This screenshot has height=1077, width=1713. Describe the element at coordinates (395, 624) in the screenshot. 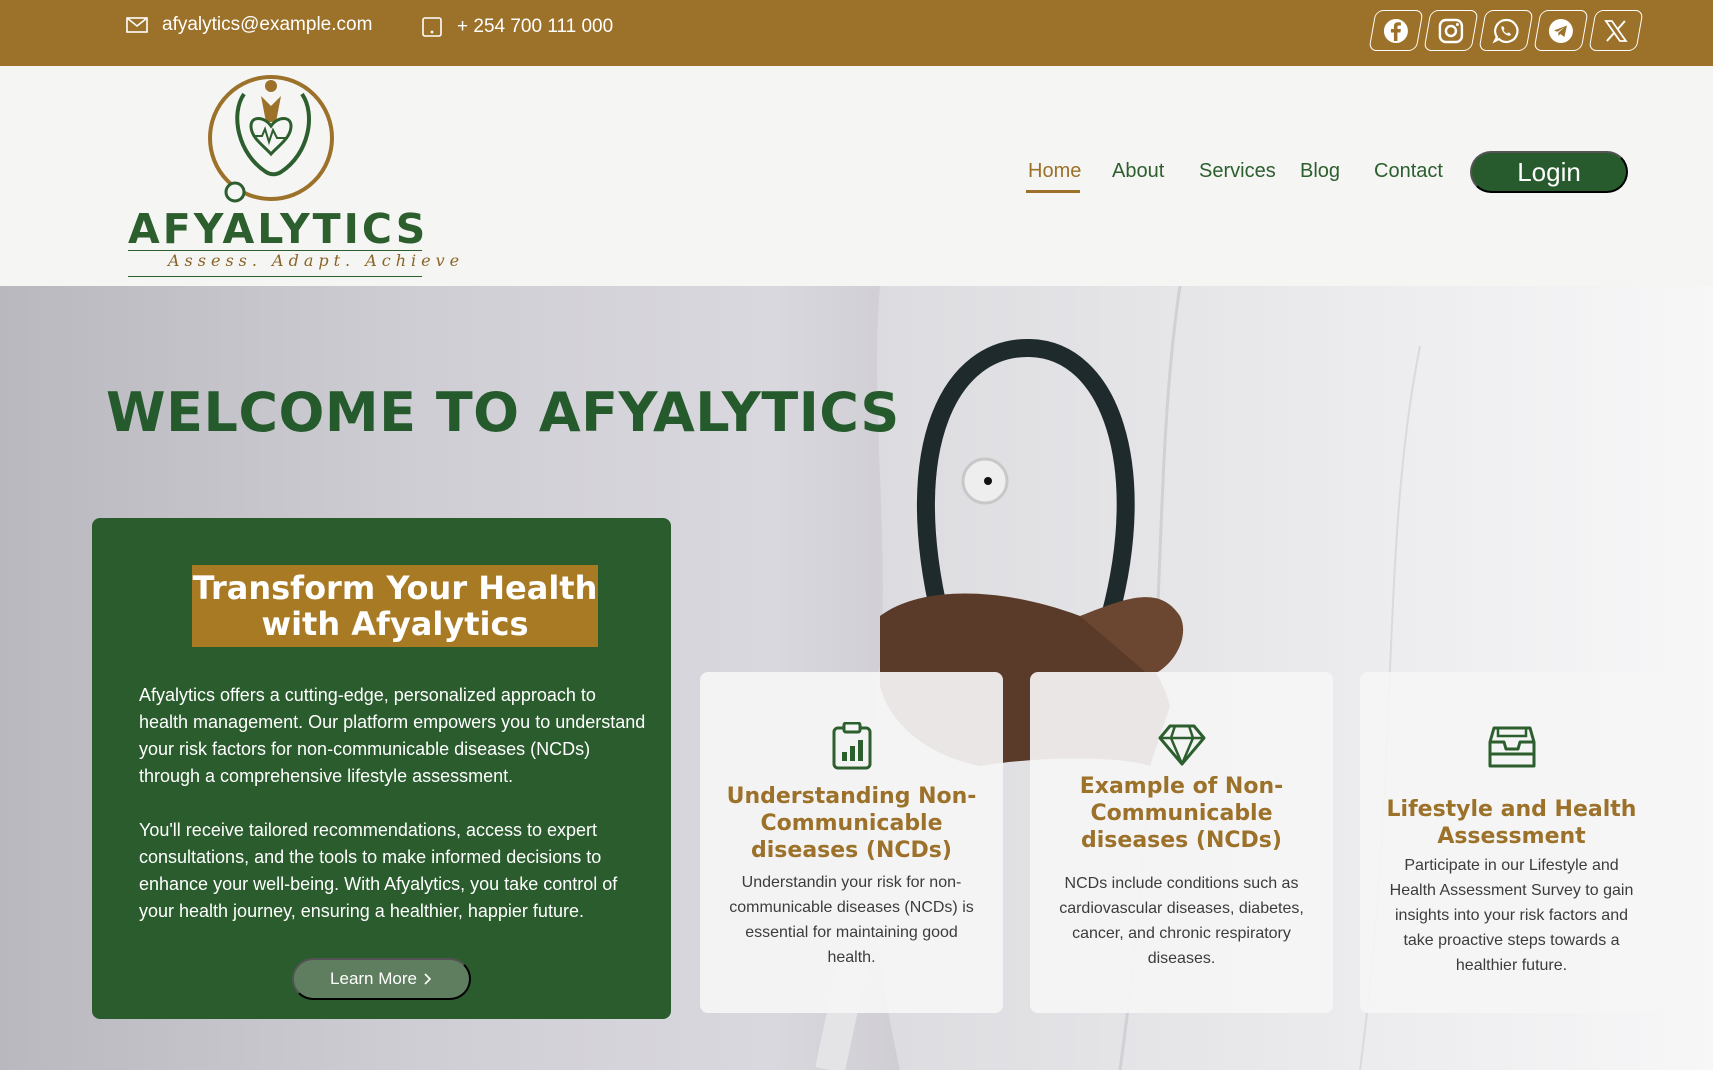

I see `intro-heading-line-2: with Afyalytics` at that location.